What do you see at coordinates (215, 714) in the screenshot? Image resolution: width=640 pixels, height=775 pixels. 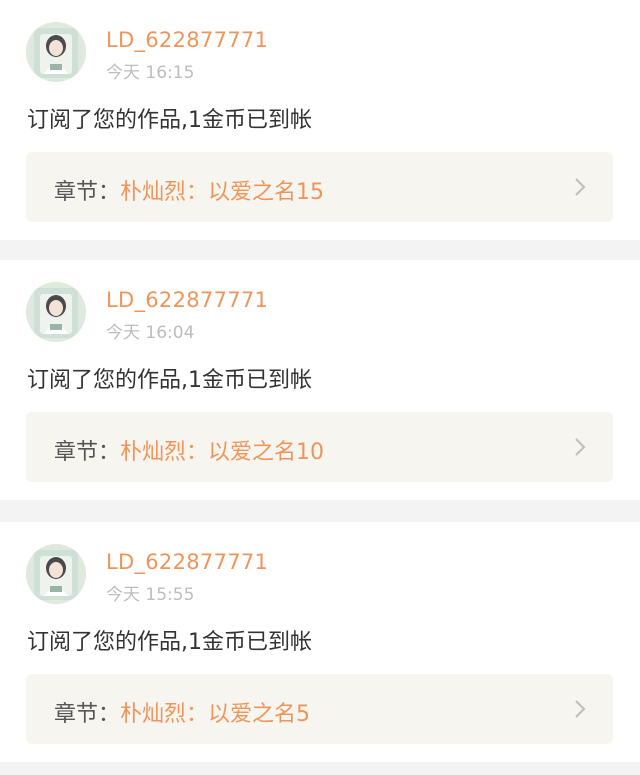 I see `chapter-title: 朴灿烈：以爱之名5` at bounding box center [215, 714].